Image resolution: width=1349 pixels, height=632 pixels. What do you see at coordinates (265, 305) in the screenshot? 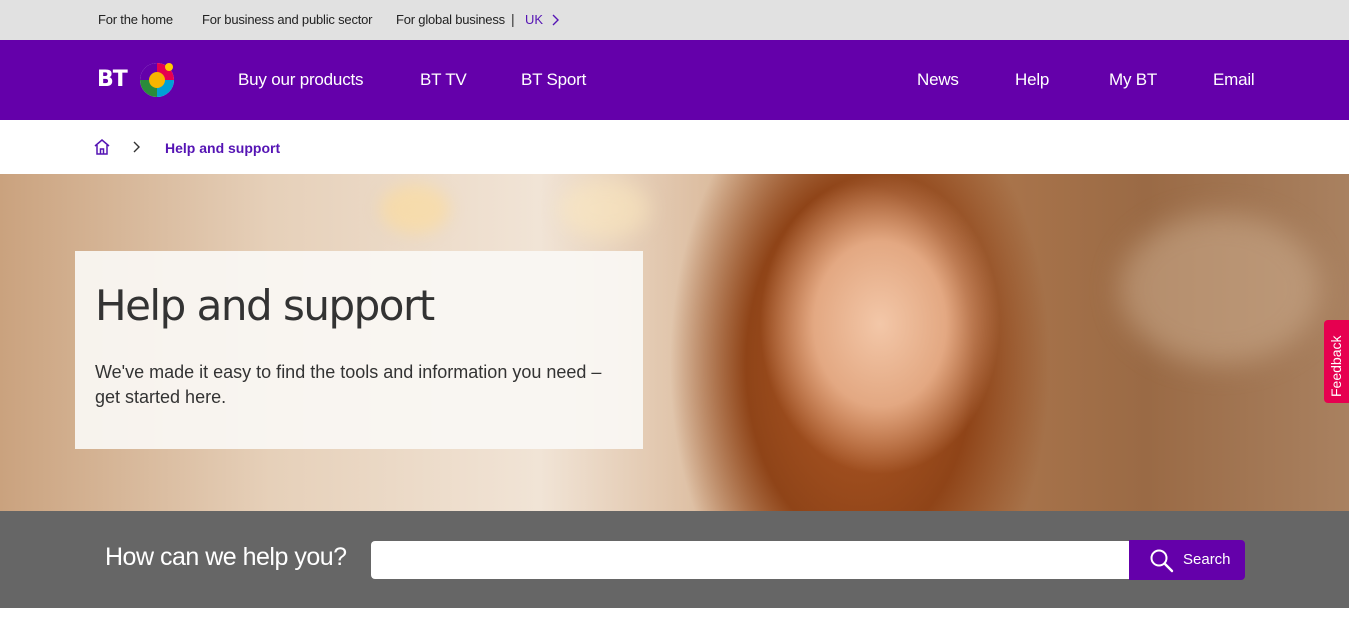
I see `page-title: Help and support` at bounding box center [265, 305].